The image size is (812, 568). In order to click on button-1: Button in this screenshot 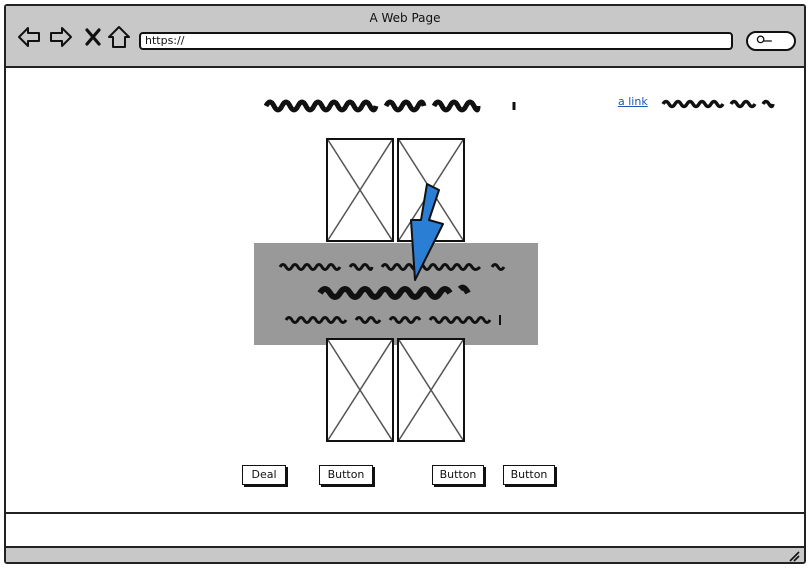, I will do `click(346, 475)`.